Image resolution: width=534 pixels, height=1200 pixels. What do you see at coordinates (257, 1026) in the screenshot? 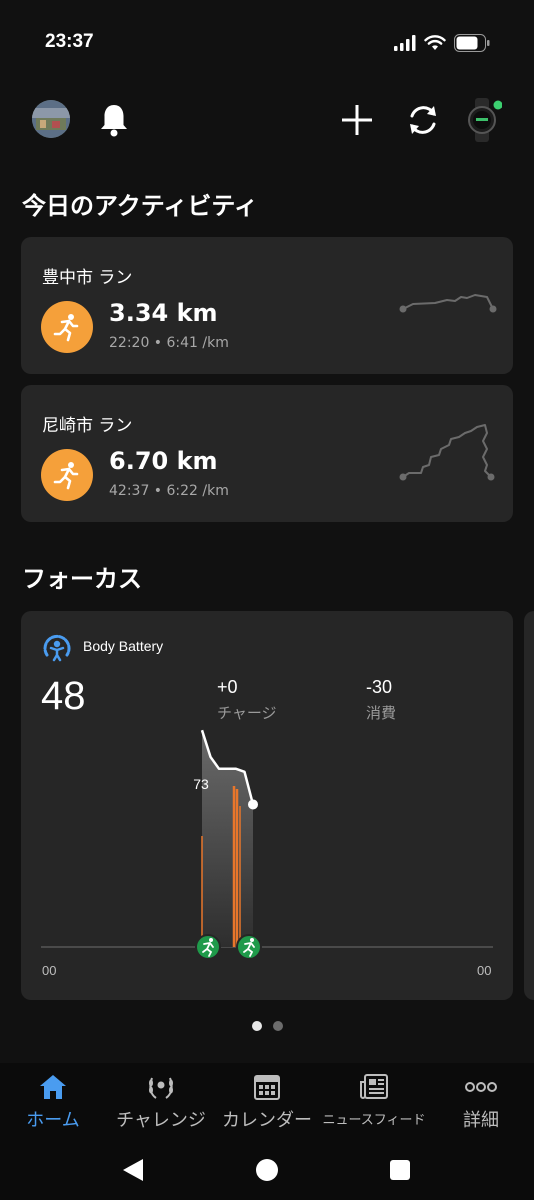
I see `page-dot-active` at bounding box center [257, 1026].